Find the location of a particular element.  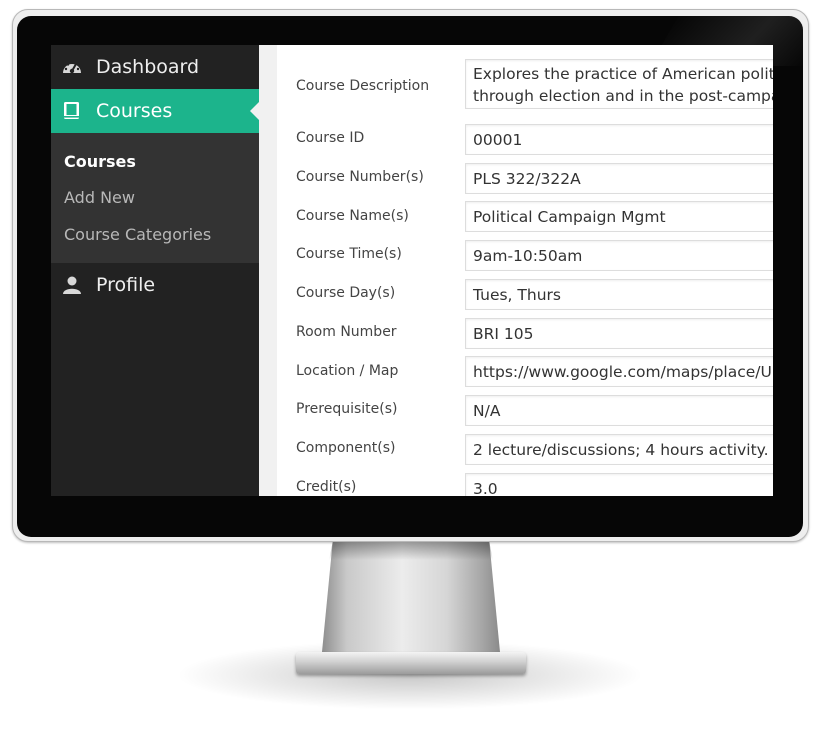

sidebar-item-dashboard: Dashboard is located at coordinates (155, 67).